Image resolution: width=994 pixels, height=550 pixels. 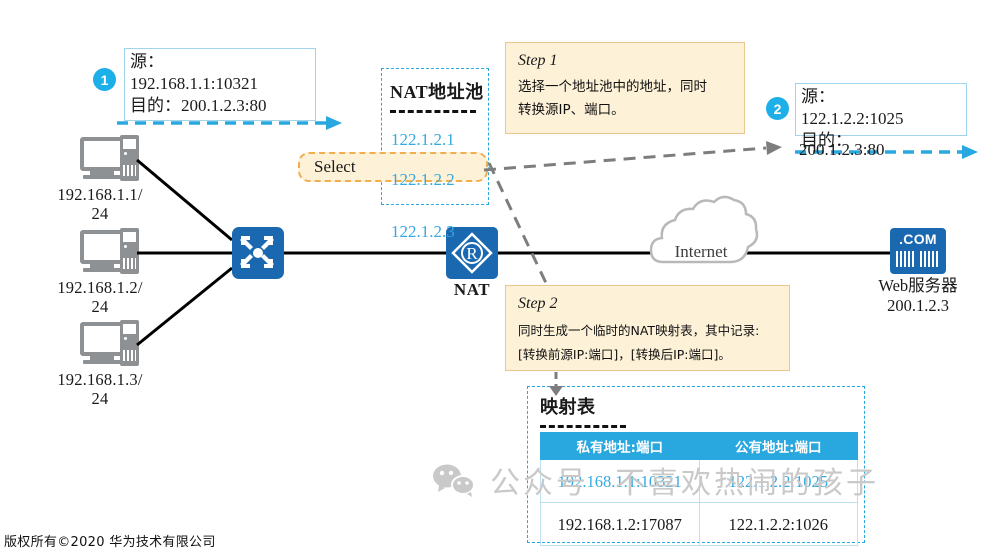 I want to click on step-badge-2: 2, so click(x=777, y=108).